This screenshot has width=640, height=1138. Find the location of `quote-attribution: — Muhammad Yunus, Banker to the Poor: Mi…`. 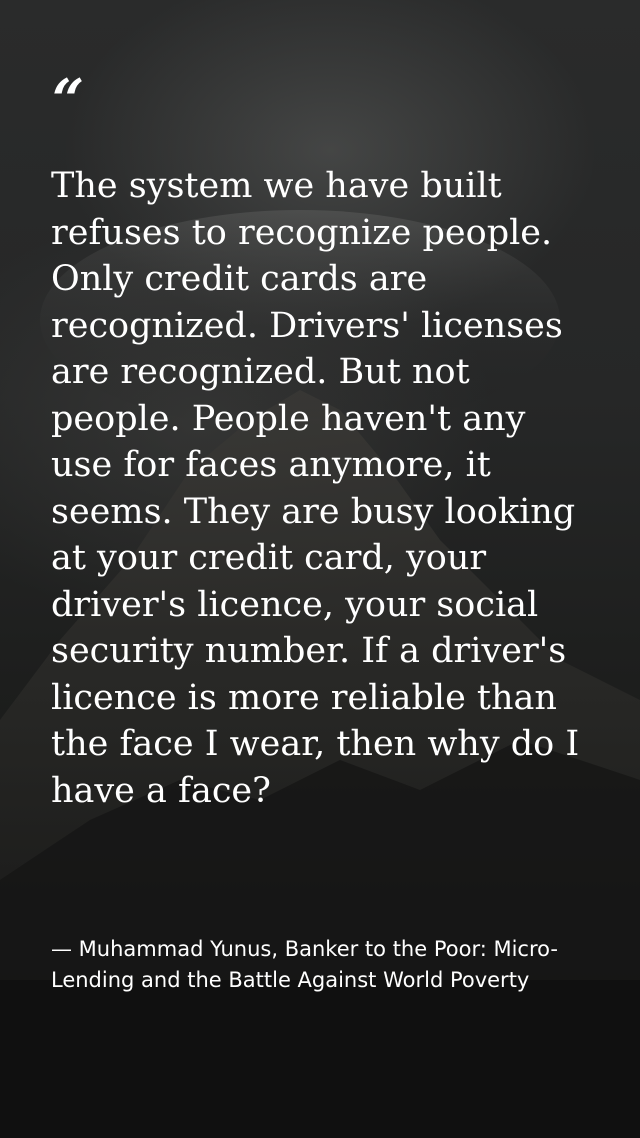

quote-attribution: — Muhammad Yunus, Banker to the Poor: Mi… is located at coordinates (304, 964).